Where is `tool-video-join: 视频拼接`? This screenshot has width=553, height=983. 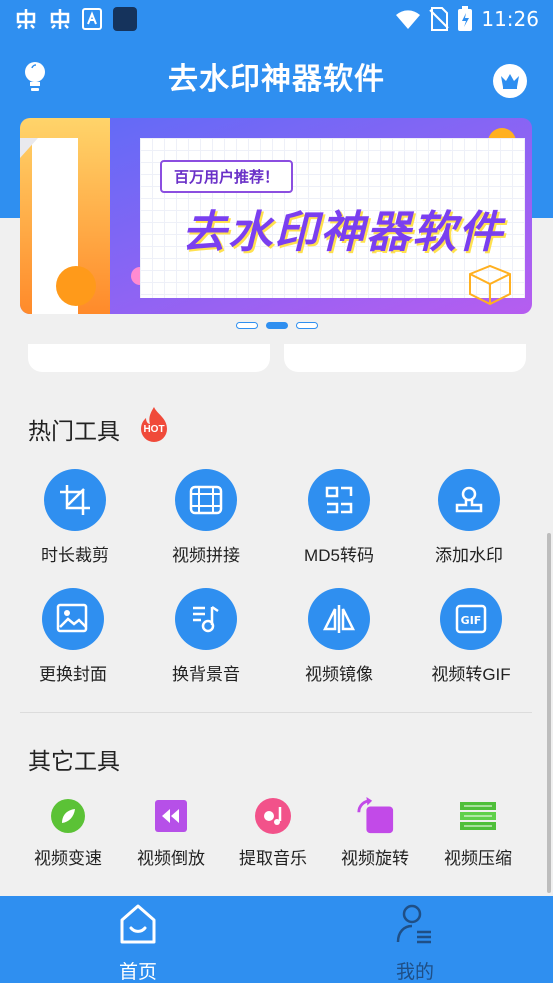
tool-video-join: 视频拼接 is located at coordinates (206, 517).